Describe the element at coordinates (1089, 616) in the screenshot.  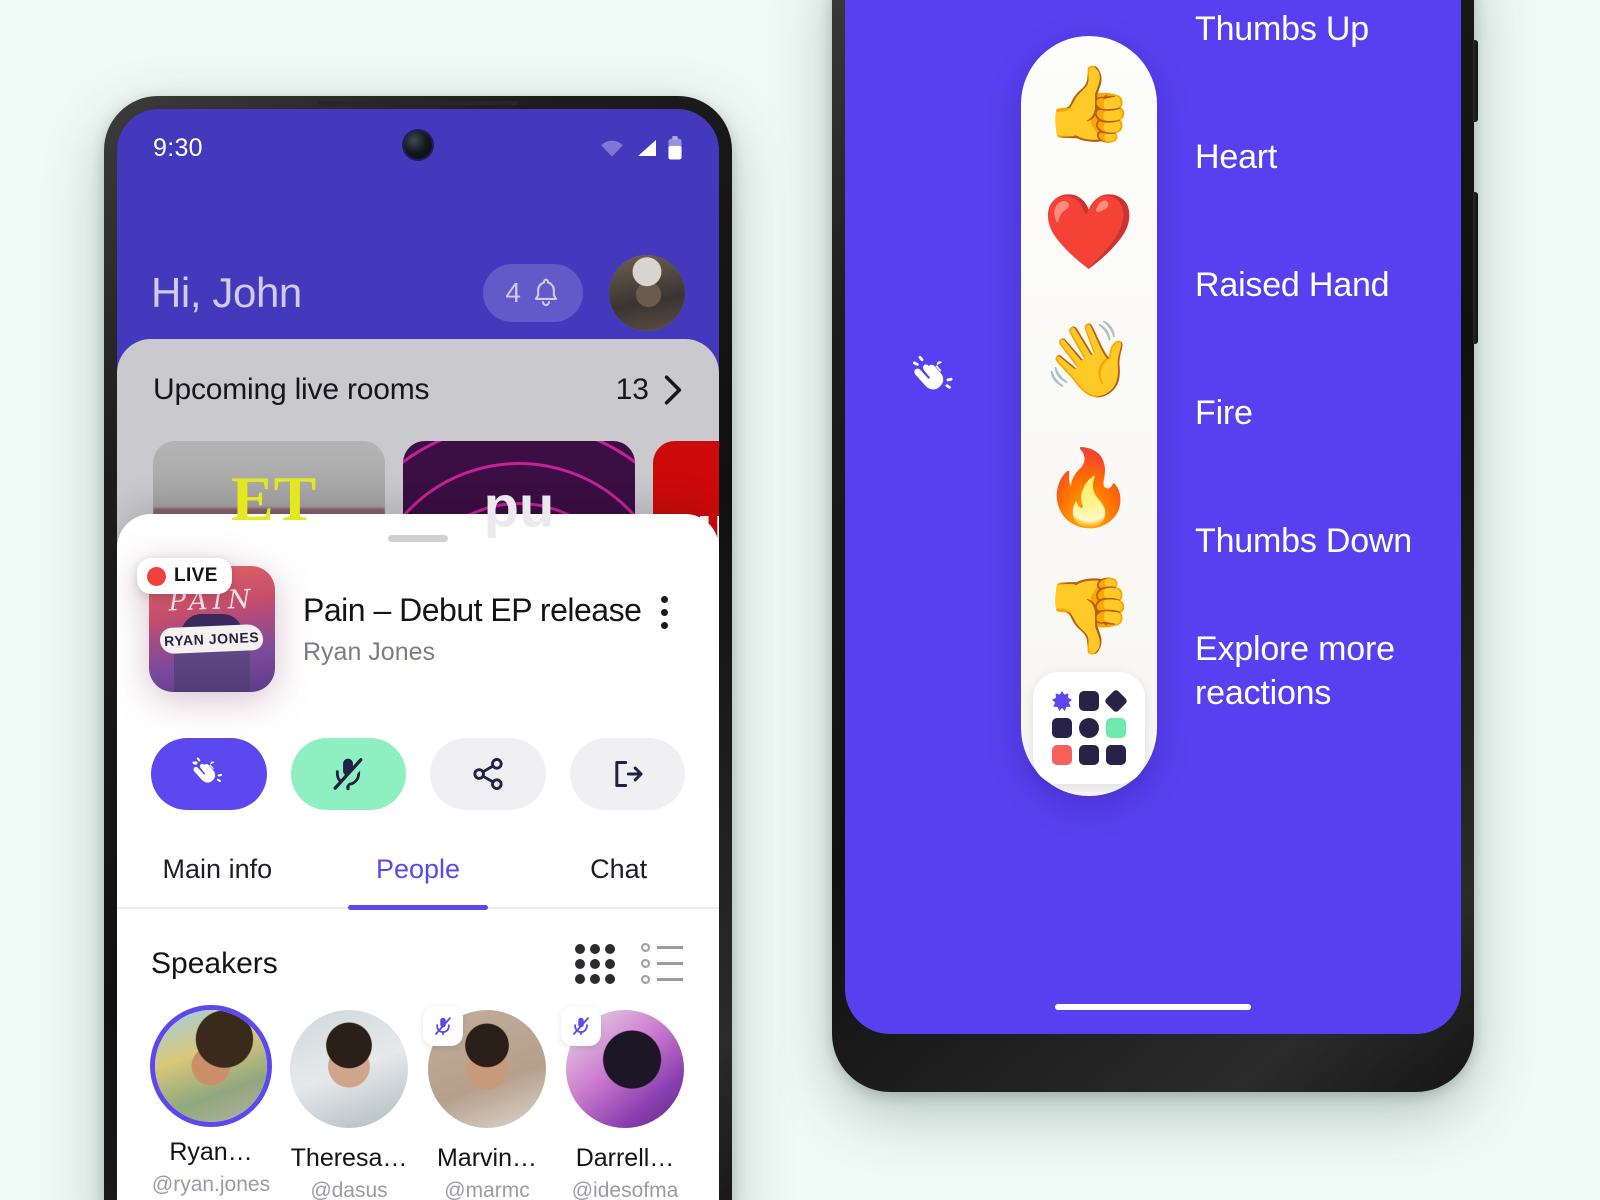
I see `reaction-thumbs-down: 👎` at that location.